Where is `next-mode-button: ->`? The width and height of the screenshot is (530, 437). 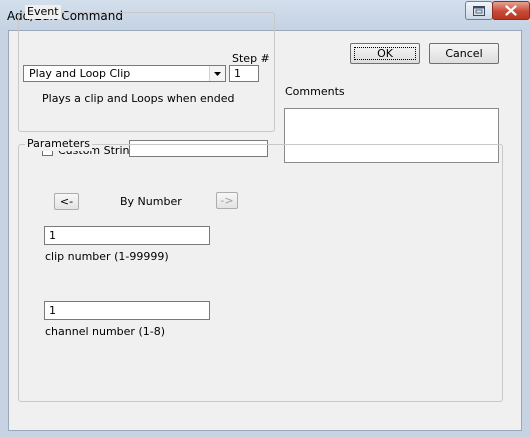 next-mode-button: -> is located at coordinates (227, 200).